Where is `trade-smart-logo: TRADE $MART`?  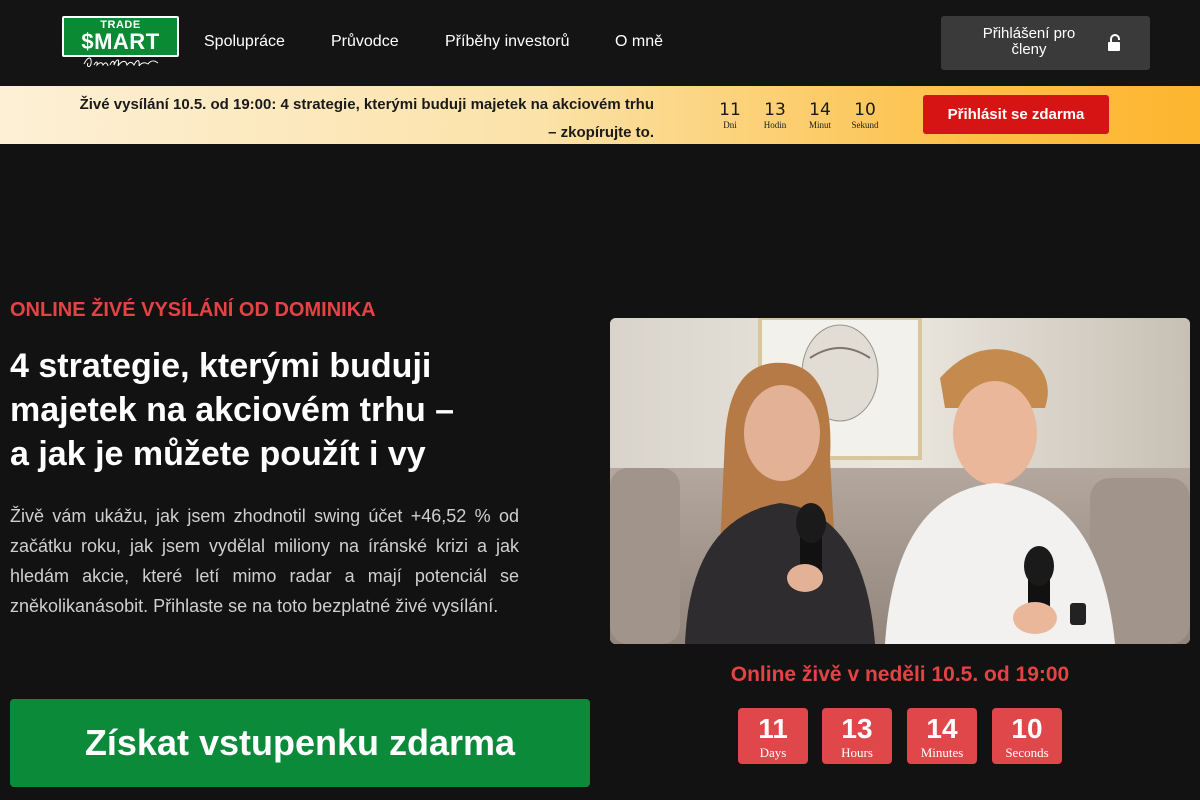
trade-smart-logo: TRADE $MART is located at coordinates (120, 44).